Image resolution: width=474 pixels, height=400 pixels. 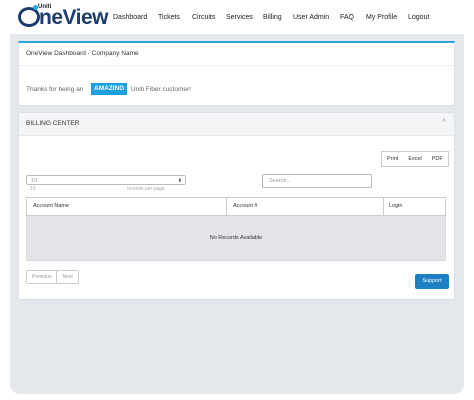 I want to click on page-length-subvalue: 10, so click(x=33, y=189).